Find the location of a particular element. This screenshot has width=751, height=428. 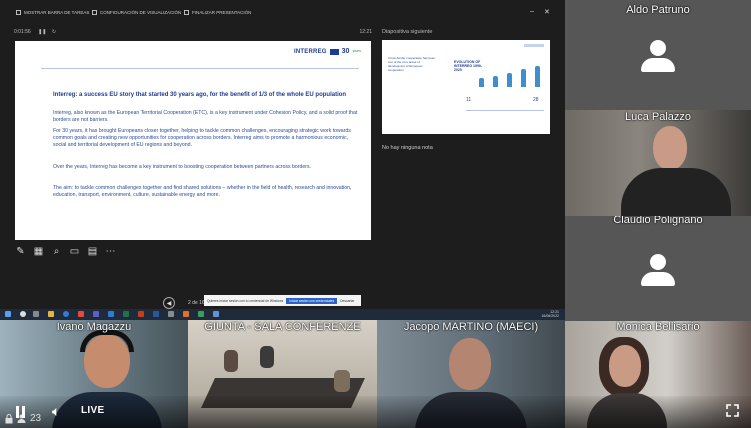

participant-name: Ivano Magazzu is located at coordinates (94, 327).